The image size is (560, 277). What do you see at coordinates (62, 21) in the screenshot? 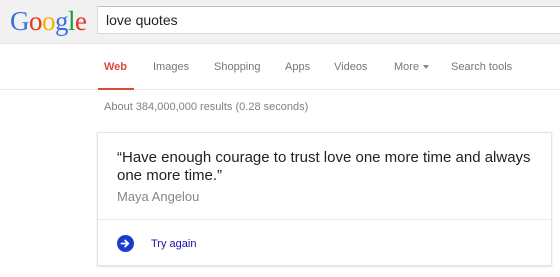
I see `logo-letter: g` at bounding box center [62, 21].